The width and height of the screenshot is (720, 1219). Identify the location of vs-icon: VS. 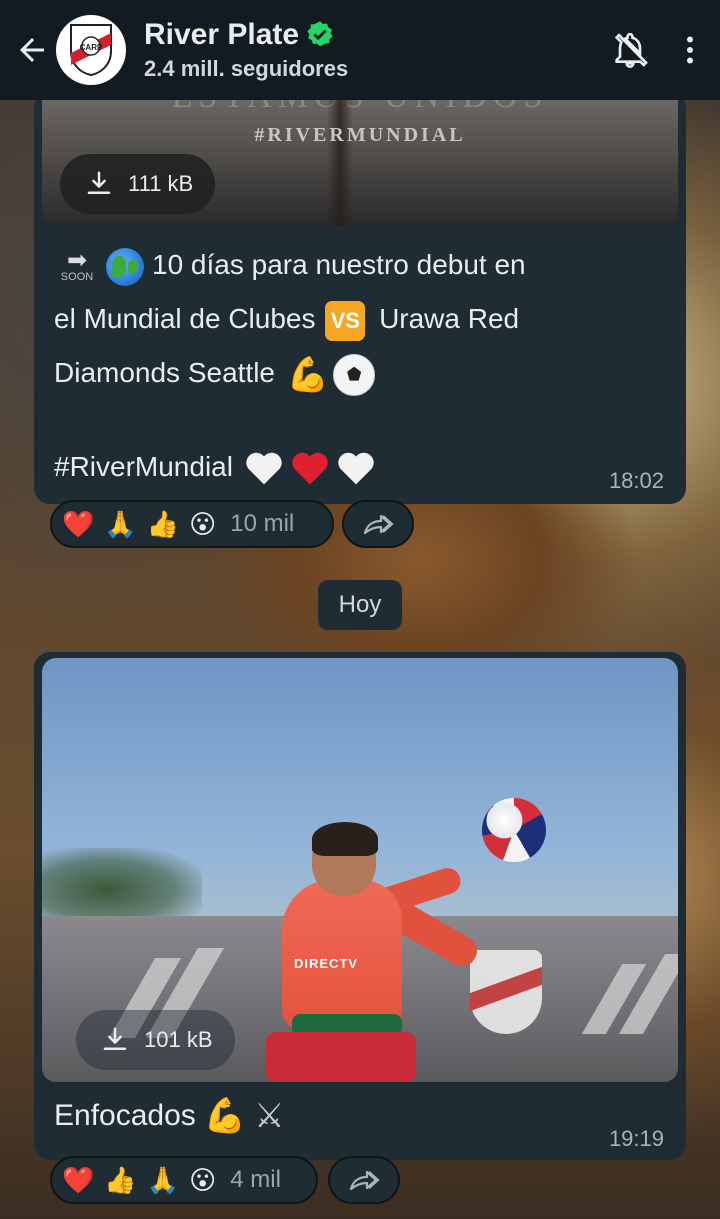
(345, 320).